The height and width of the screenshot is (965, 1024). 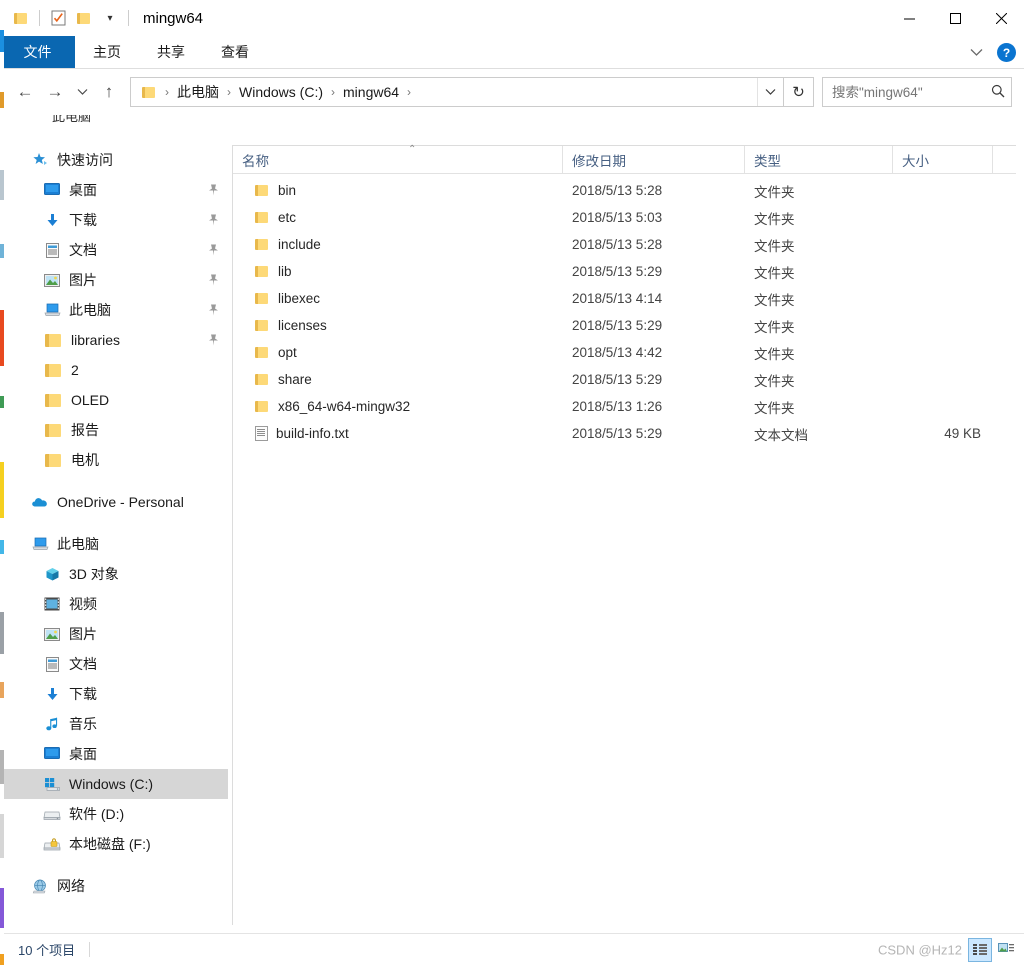 What do you see at coordinates (909, 92) in the screenshot?
I see `search-input` at bounding box center [909, 92].